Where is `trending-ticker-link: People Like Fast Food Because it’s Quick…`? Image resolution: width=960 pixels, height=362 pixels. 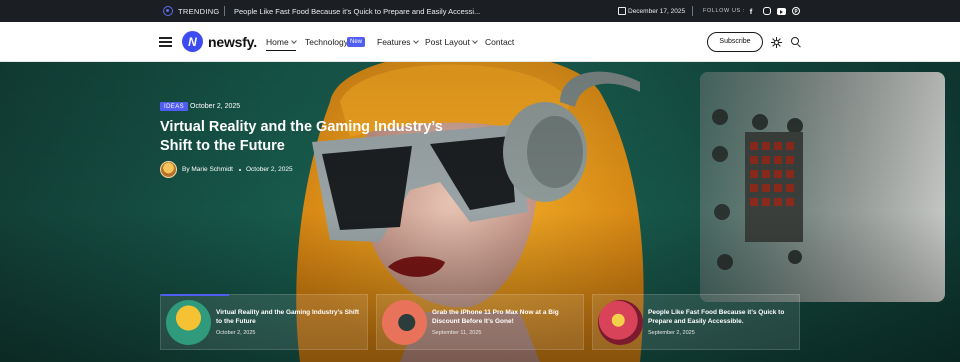 trending-ticker-link: People Like Fast Food Because it’s Quick… is located at coordinates (357, 11).